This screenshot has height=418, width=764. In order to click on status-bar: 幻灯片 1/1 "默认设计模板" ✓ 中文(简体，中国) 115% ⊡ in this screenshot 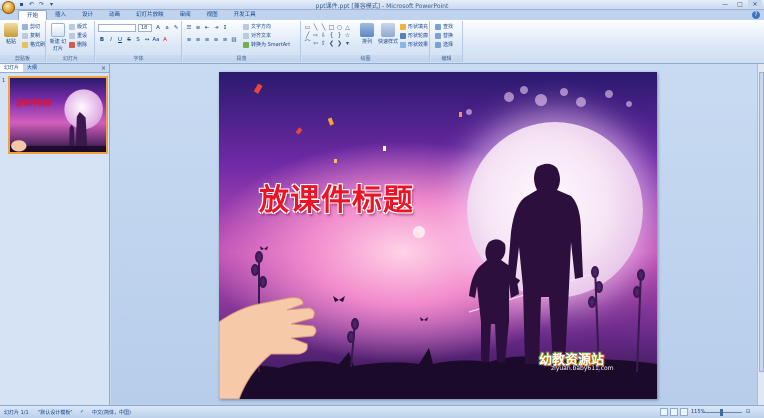, I will do `click(382, 411)`.